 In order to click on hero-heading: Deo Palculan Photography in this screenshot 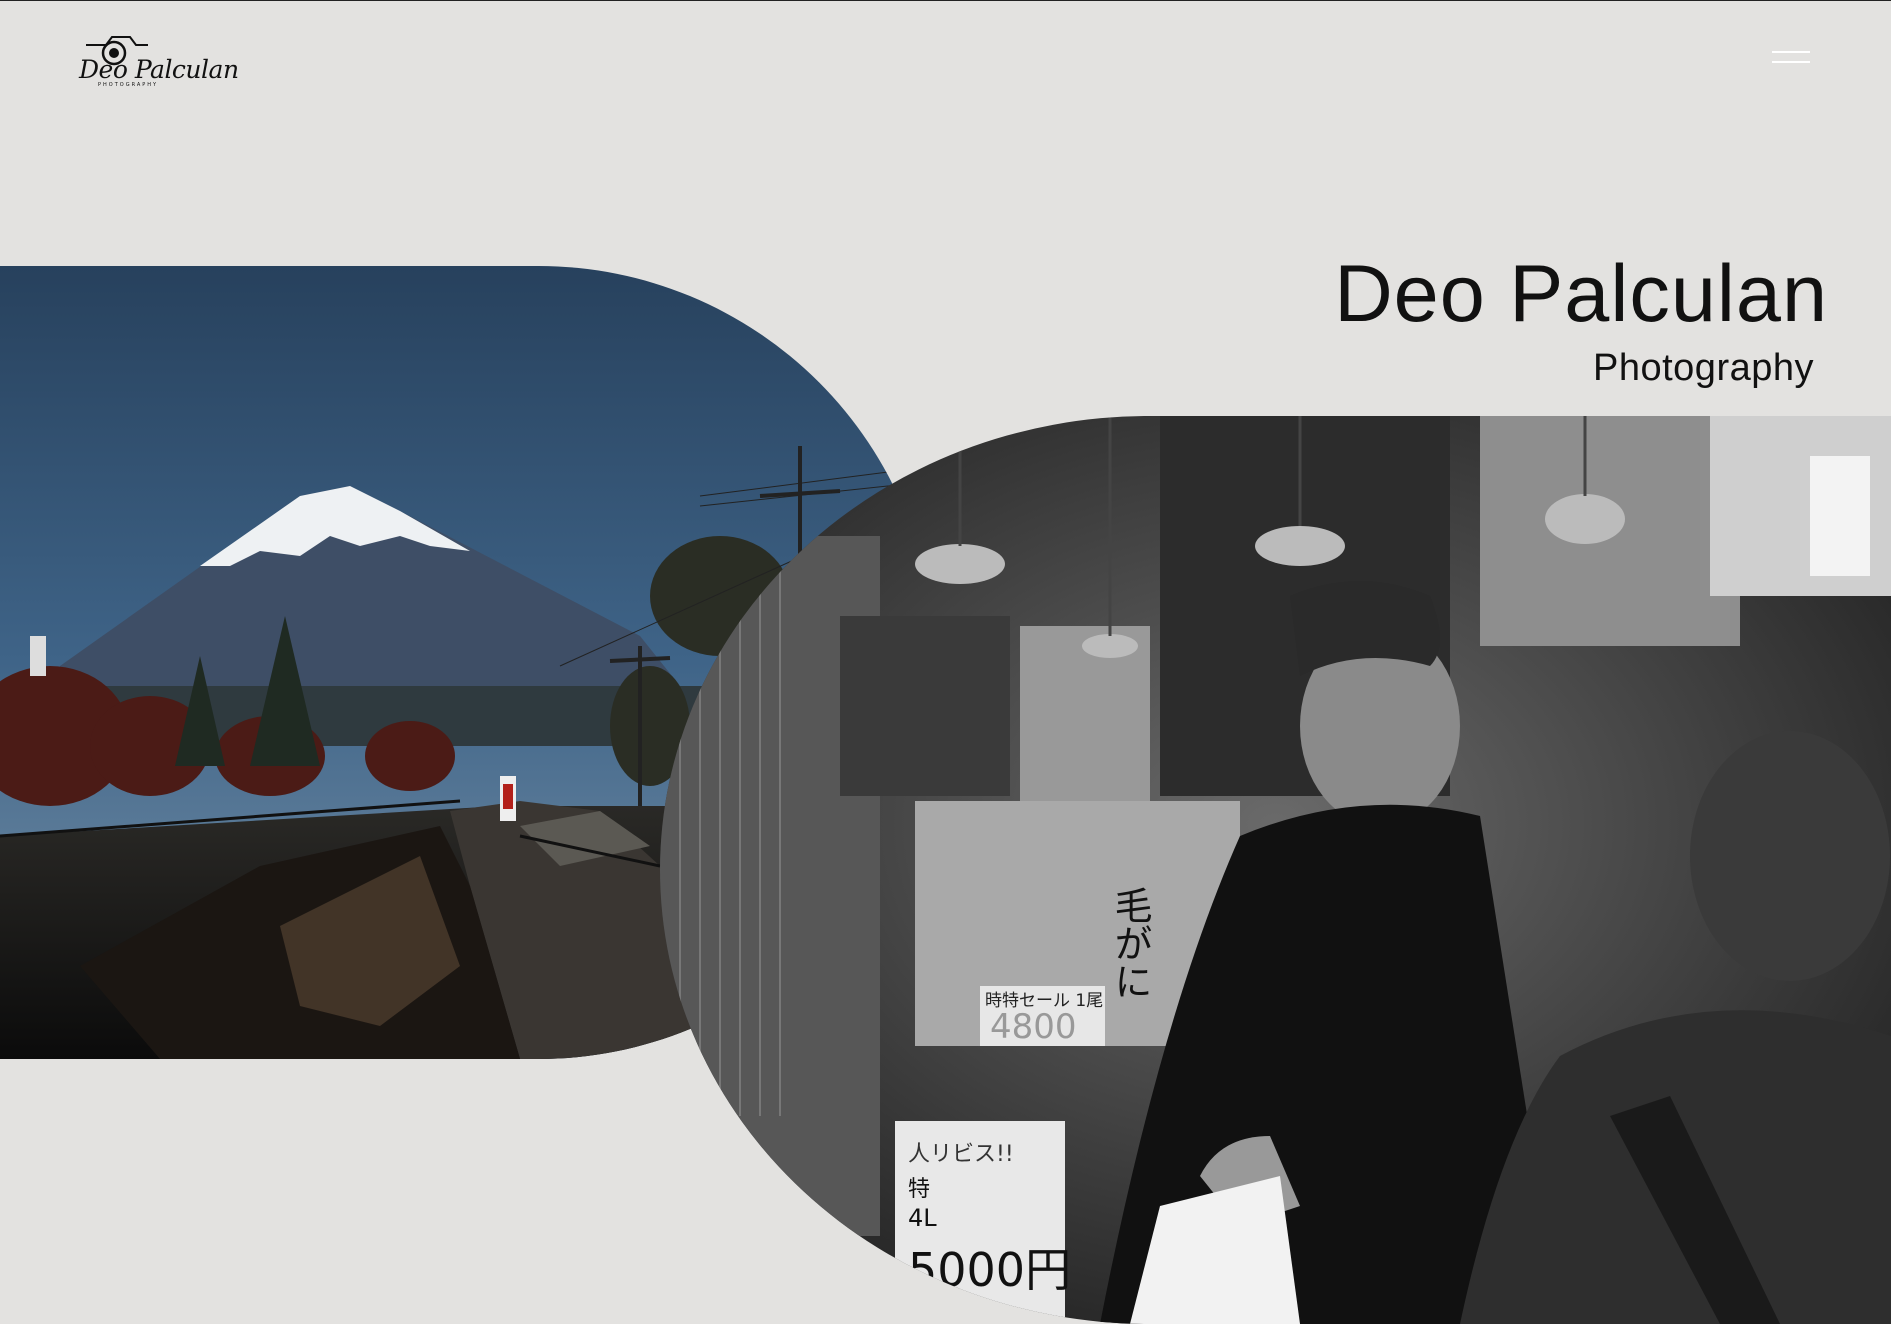, I will do `click(1581, 319)`.